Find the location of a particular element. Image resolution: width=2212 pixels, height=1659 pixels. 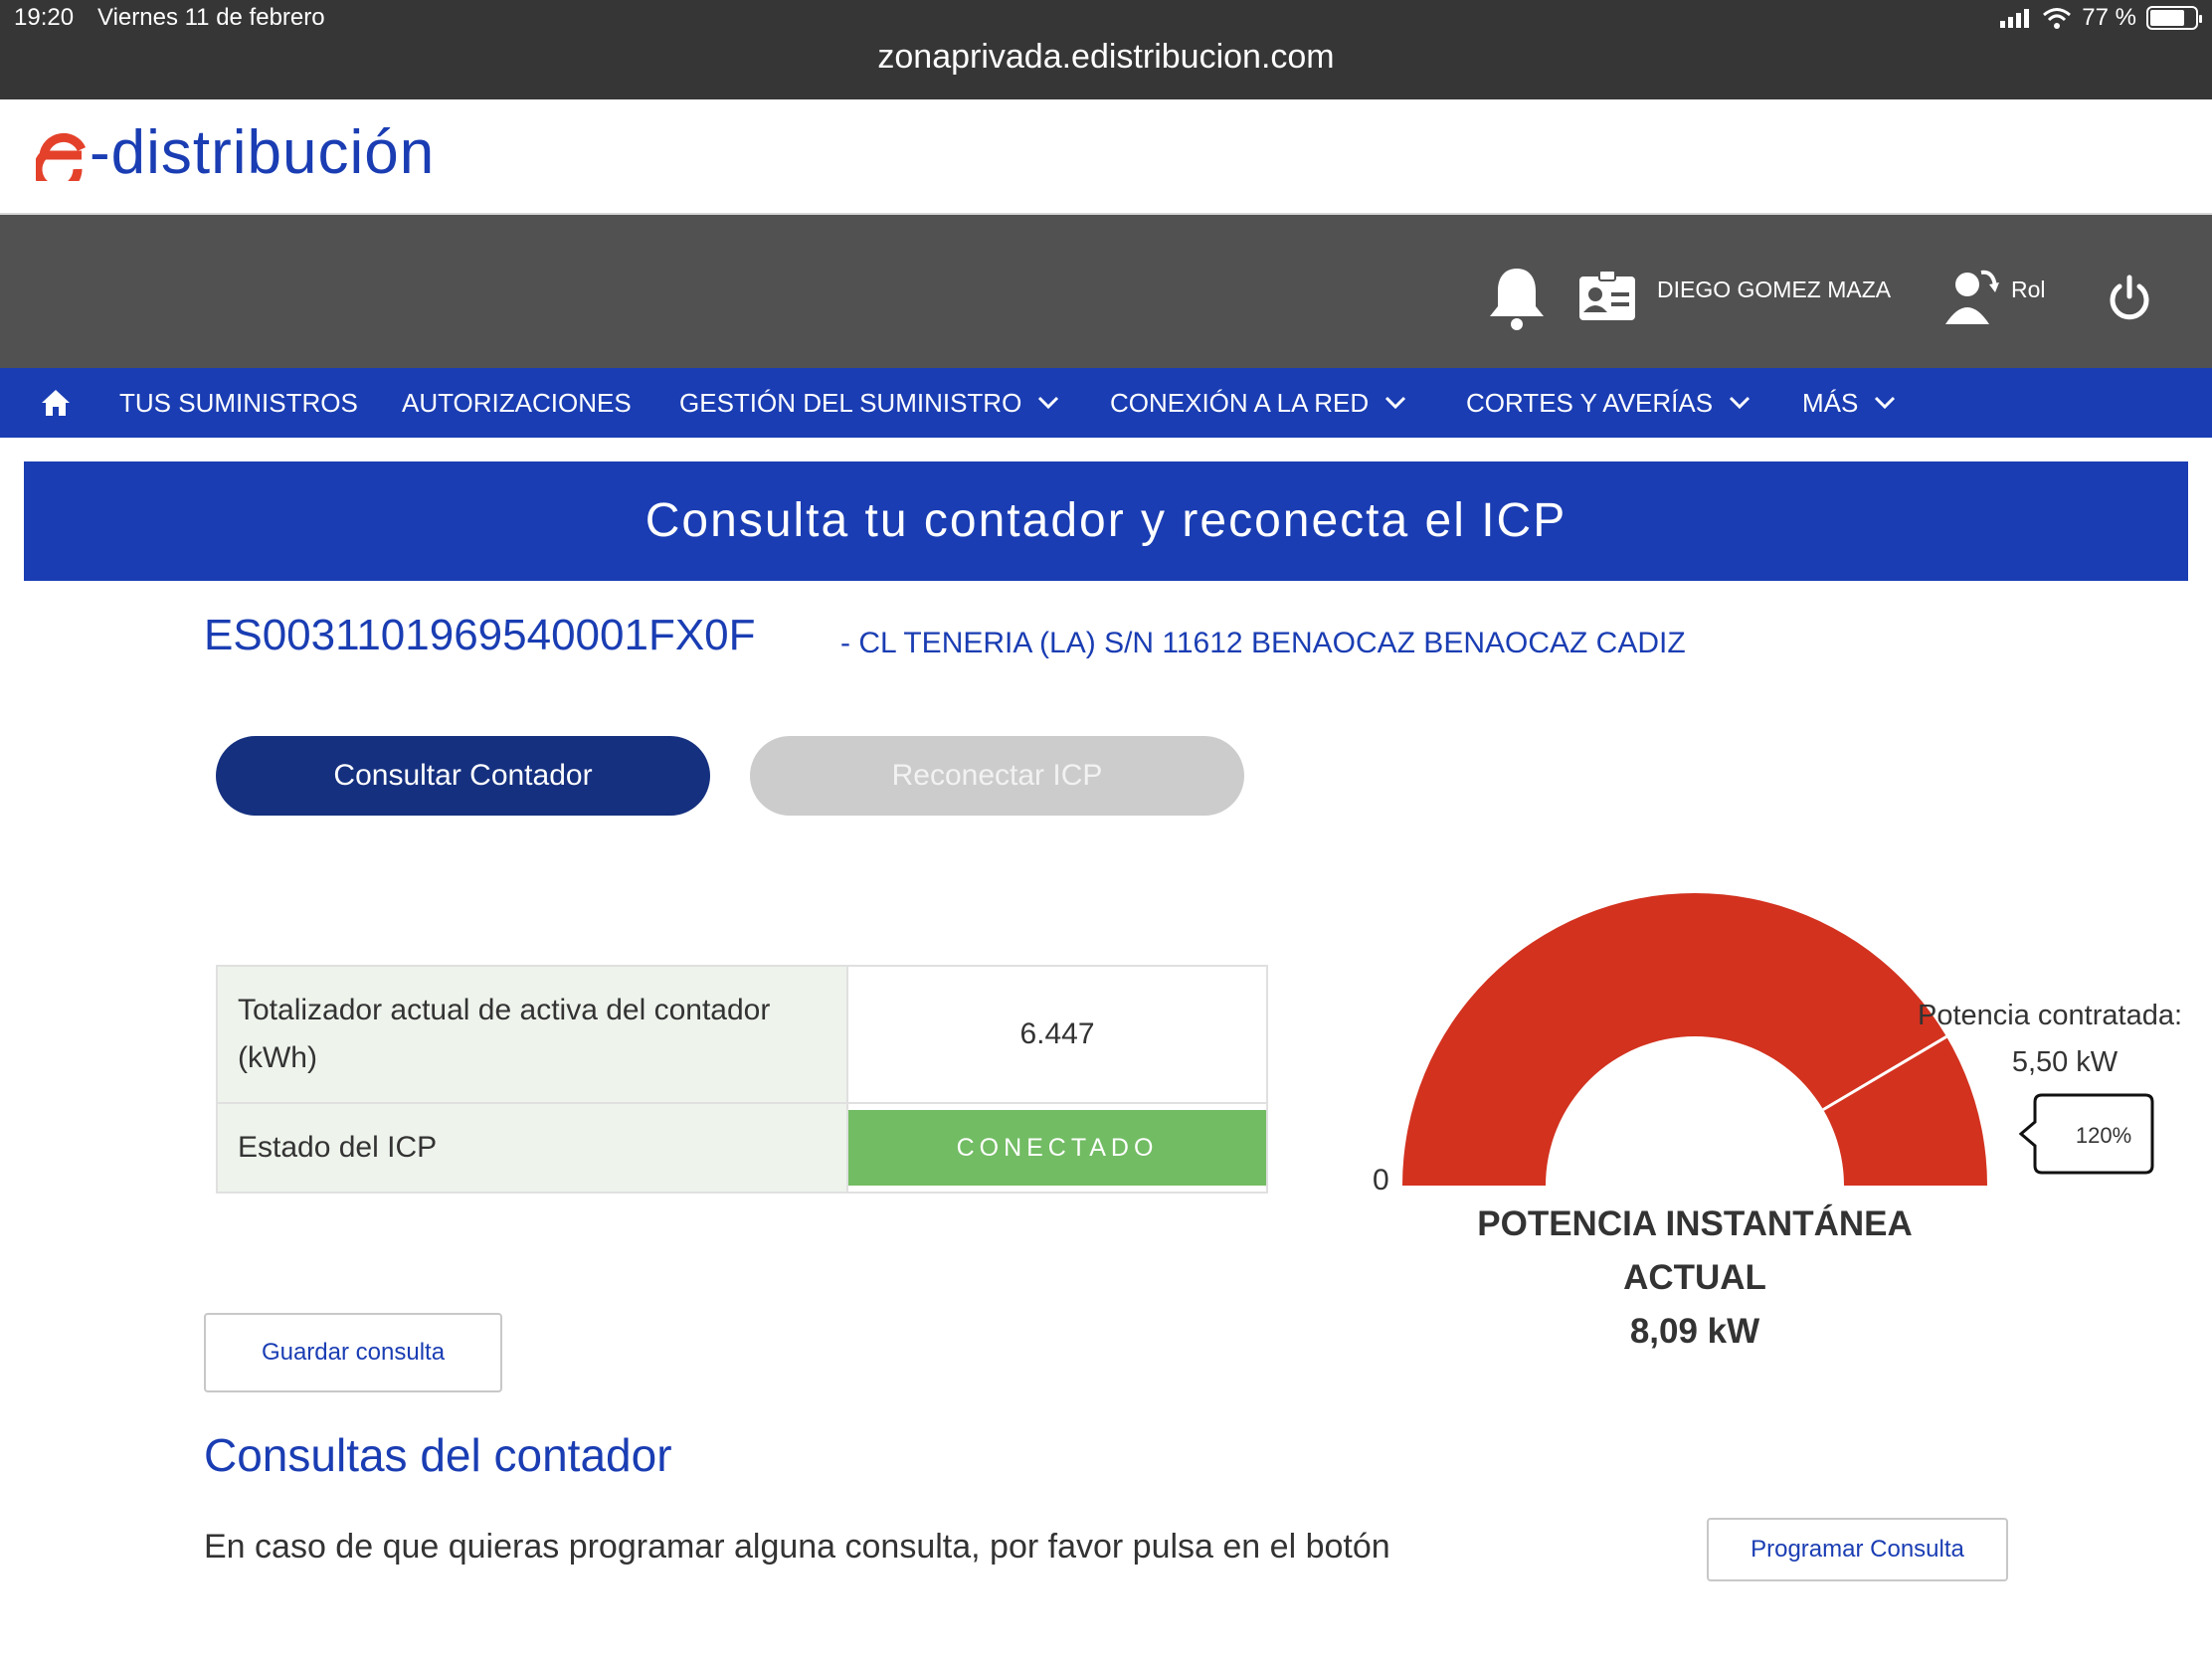

date: Viernes 11 de febrero is located at coordinates (211, 17).